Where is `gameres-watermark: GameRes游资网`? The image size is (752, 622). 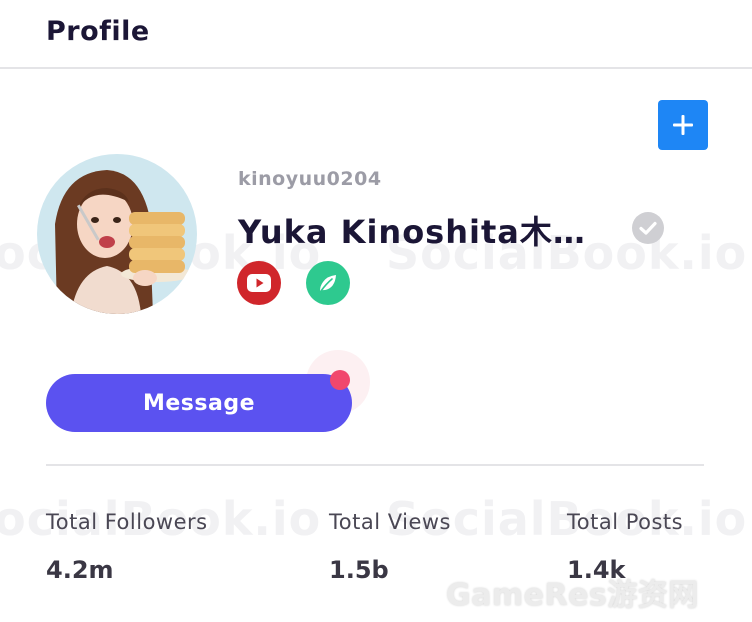 gameres-watermark: GameRes游资网 is located at coordinates (572, 595).